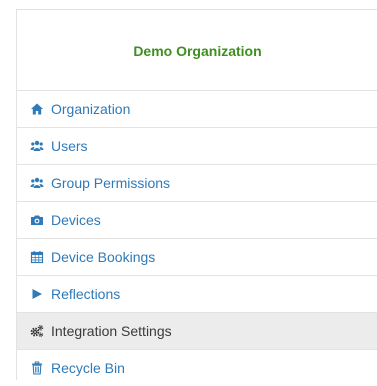  Describe the element at coordinates (86, 294) in the screenshot. I see `menu-item-label: Reflections` at that location.